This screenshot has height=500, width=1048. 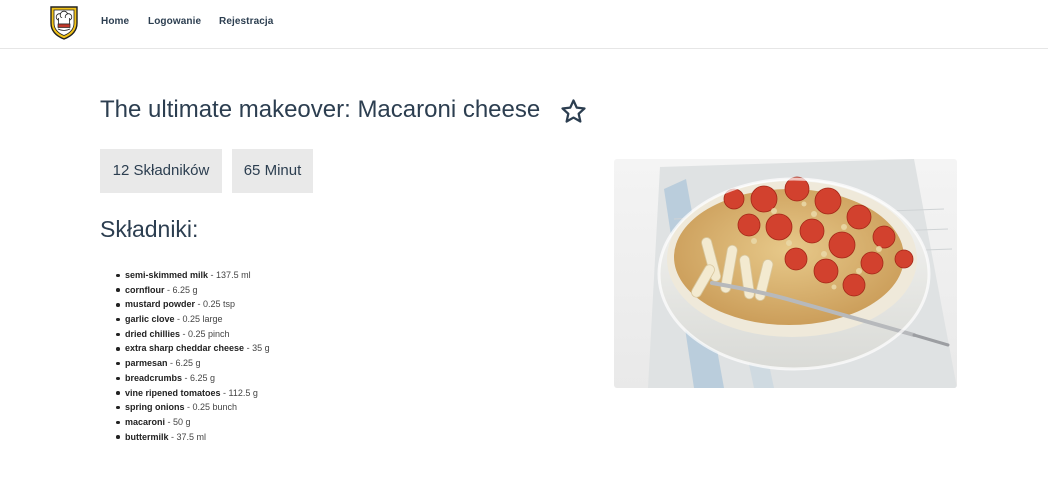 I want to click on list-item: dried chillies - 0.25 pinch, so click(x=193, y=334).